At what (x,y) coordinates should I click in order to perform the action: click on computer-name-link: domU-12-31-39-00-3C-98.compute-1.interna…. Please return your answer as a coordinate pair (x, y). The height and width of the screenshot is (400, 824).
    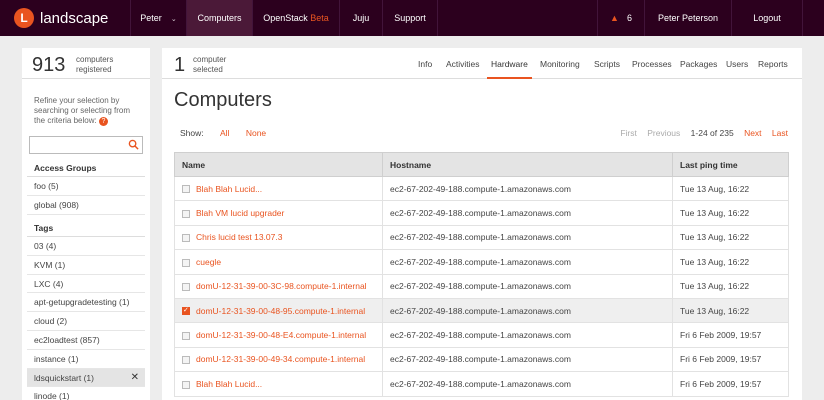
    Looking at the image, I should click on (281, 286).